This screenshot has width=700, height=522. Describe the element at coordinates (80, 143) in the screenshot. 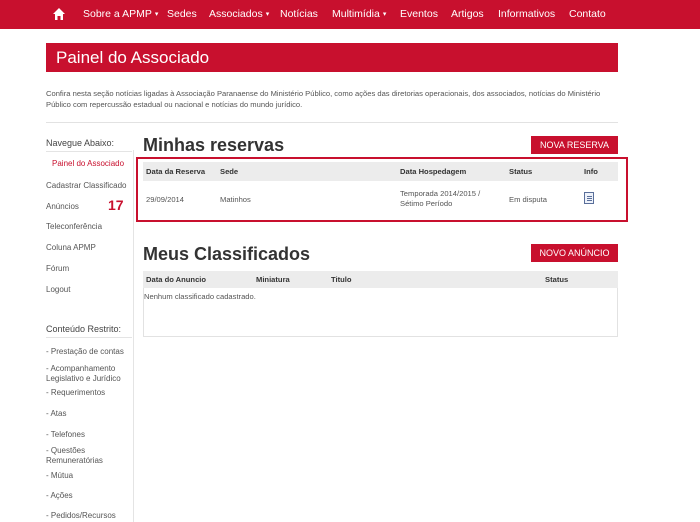

I see `sidebar-heading: Navegue Abaixo:` at that location.